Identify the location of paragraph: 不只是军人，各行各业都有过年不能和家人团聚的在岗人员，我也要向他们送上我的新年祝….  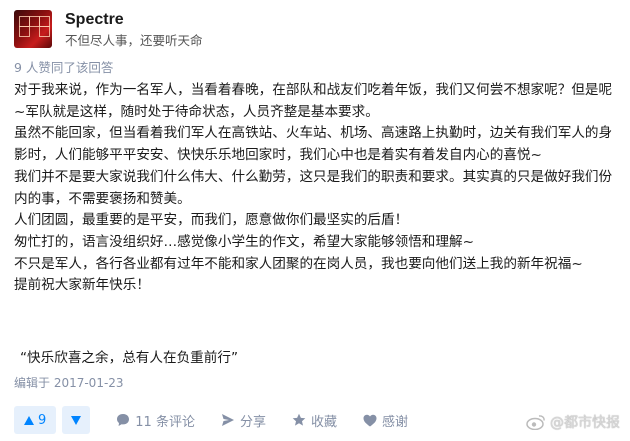
(298, 263).